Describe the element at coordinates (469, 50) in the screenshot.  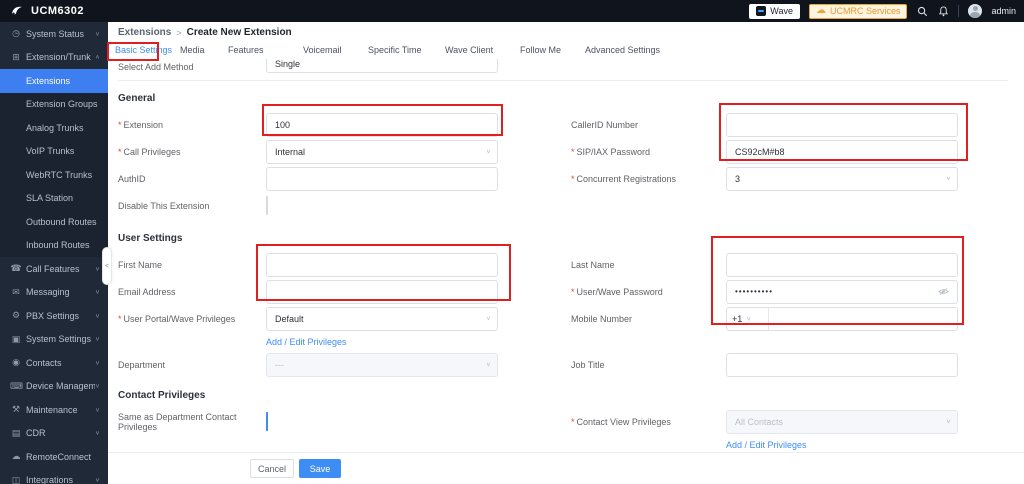
I see `tab-wave-client: Wave Client` at that location.